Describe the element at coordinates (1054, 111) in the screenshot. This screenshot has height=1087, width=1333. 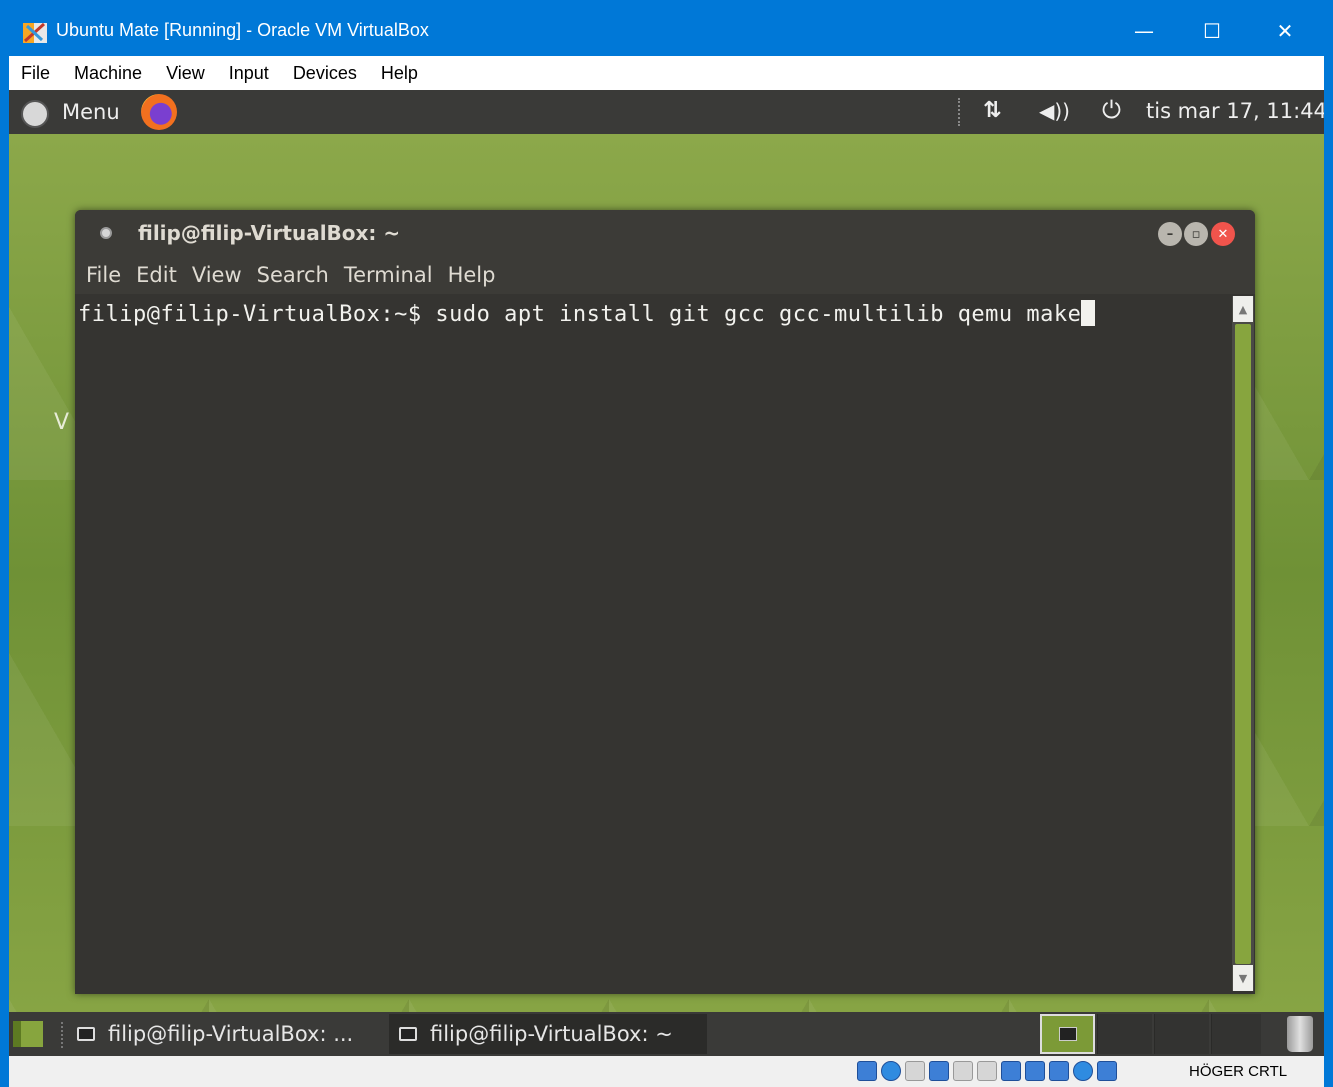
I see `volume-icon: ◀))` at that location.